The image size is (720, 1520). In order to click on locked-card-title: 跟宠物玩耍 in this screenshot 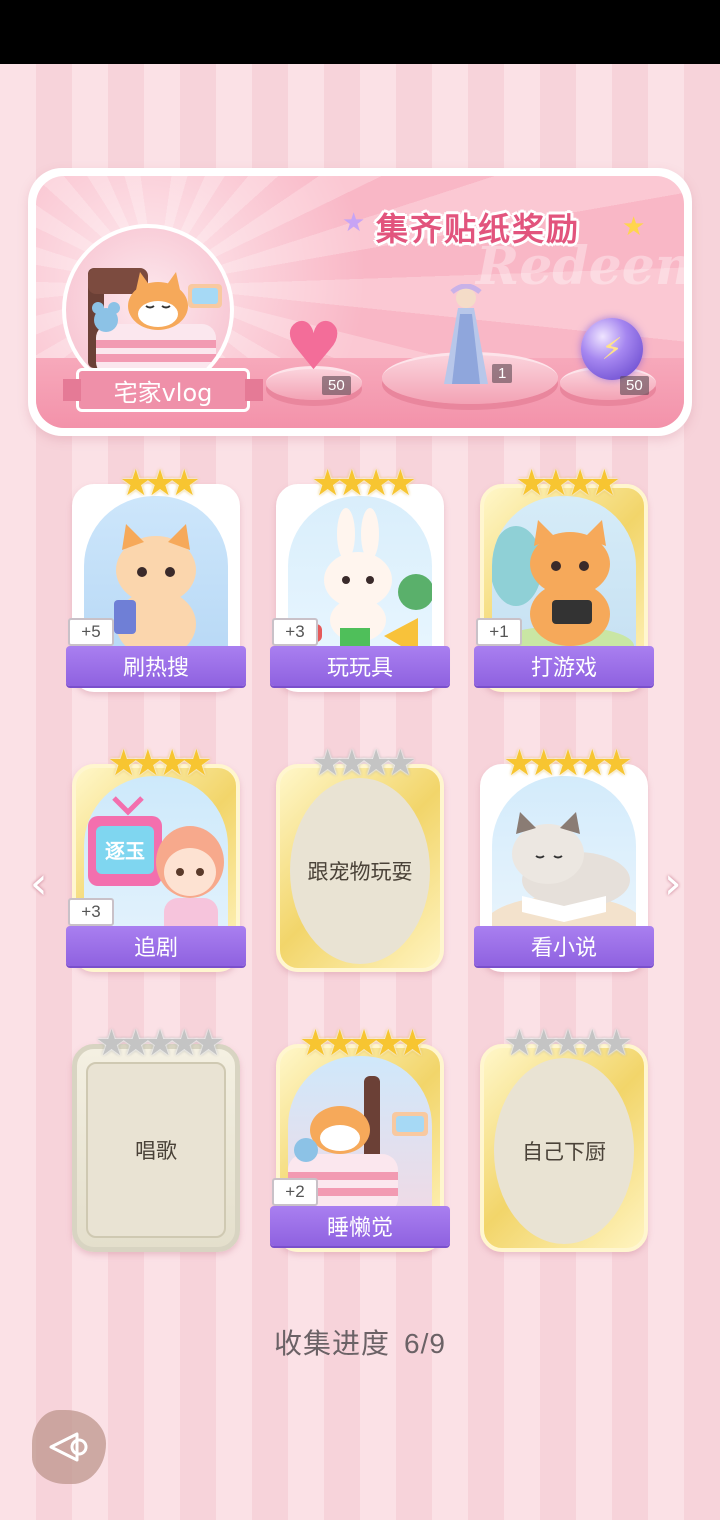, I will do `click(360, 872)`.